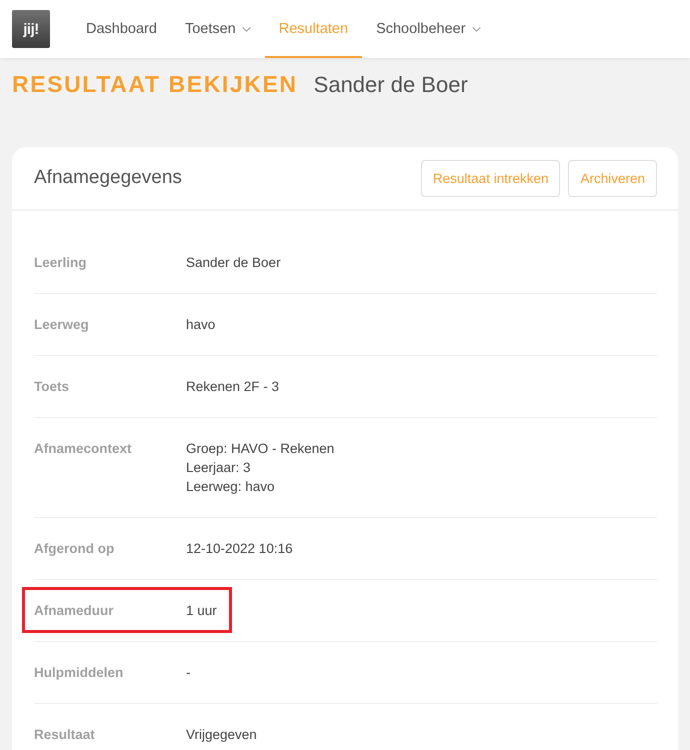 This screenshot has height=750, width=690. Describe the element at coordinates (188, 673) in the screenshot. I see `field-value: -` at that location.